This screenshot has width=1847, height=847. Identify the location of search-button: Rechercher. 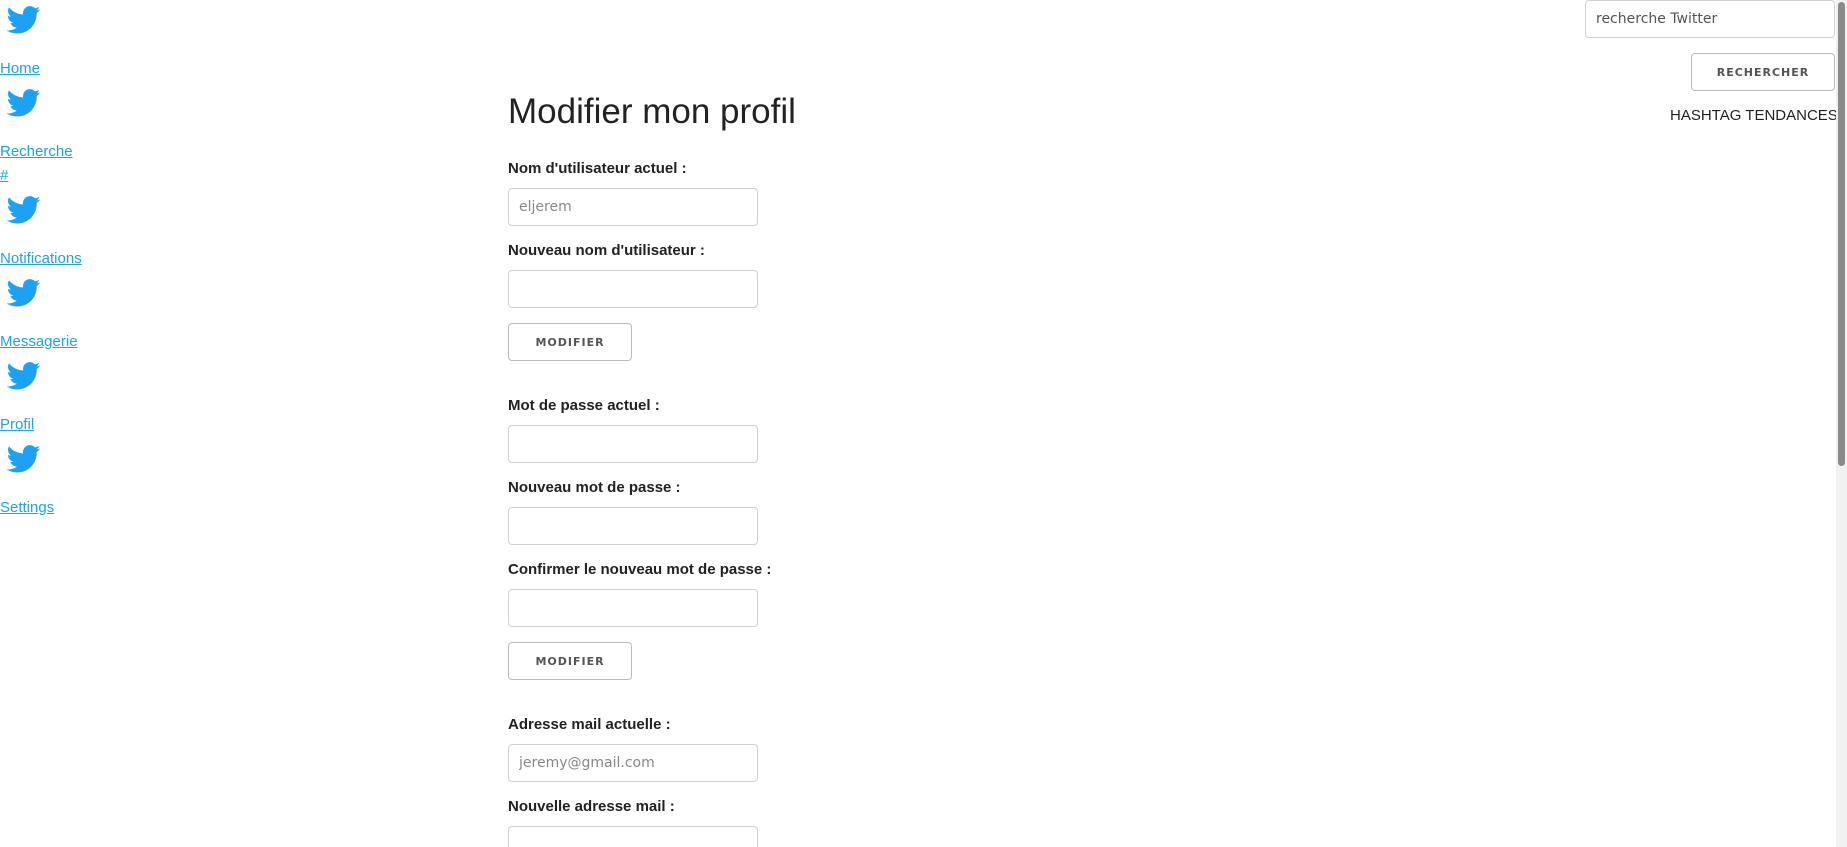
(1763, 72).